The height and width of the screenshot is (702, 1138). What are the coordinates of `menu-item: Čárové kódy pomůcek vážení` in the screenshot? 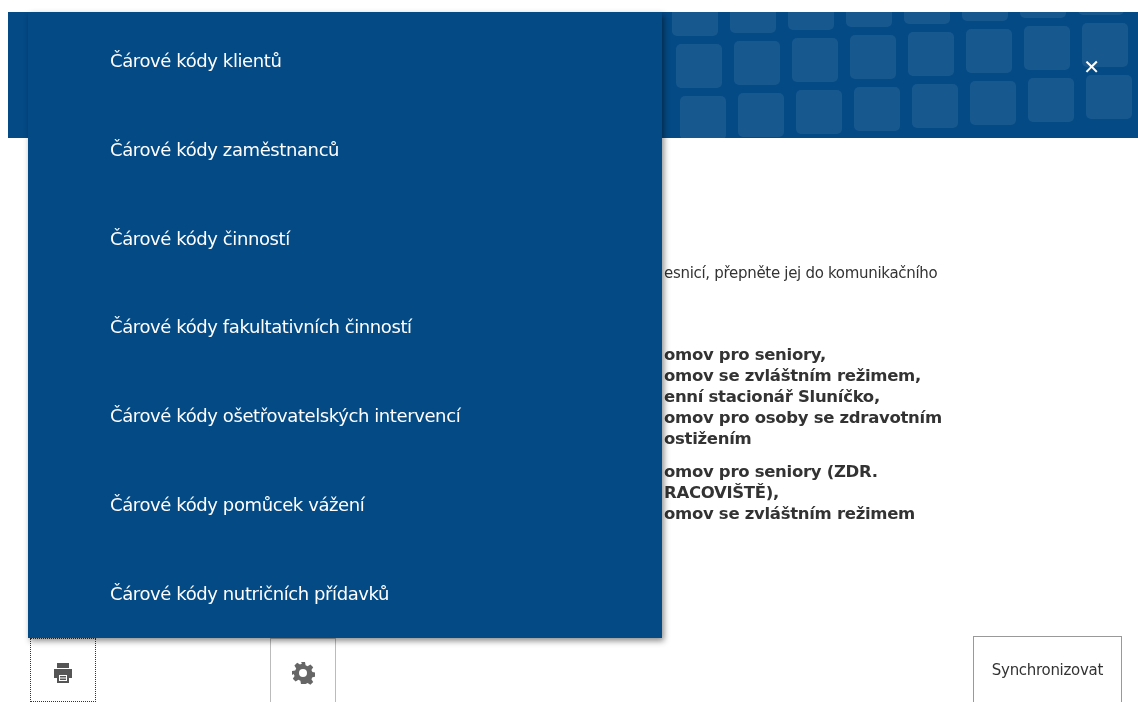 It's located at (345, 505).